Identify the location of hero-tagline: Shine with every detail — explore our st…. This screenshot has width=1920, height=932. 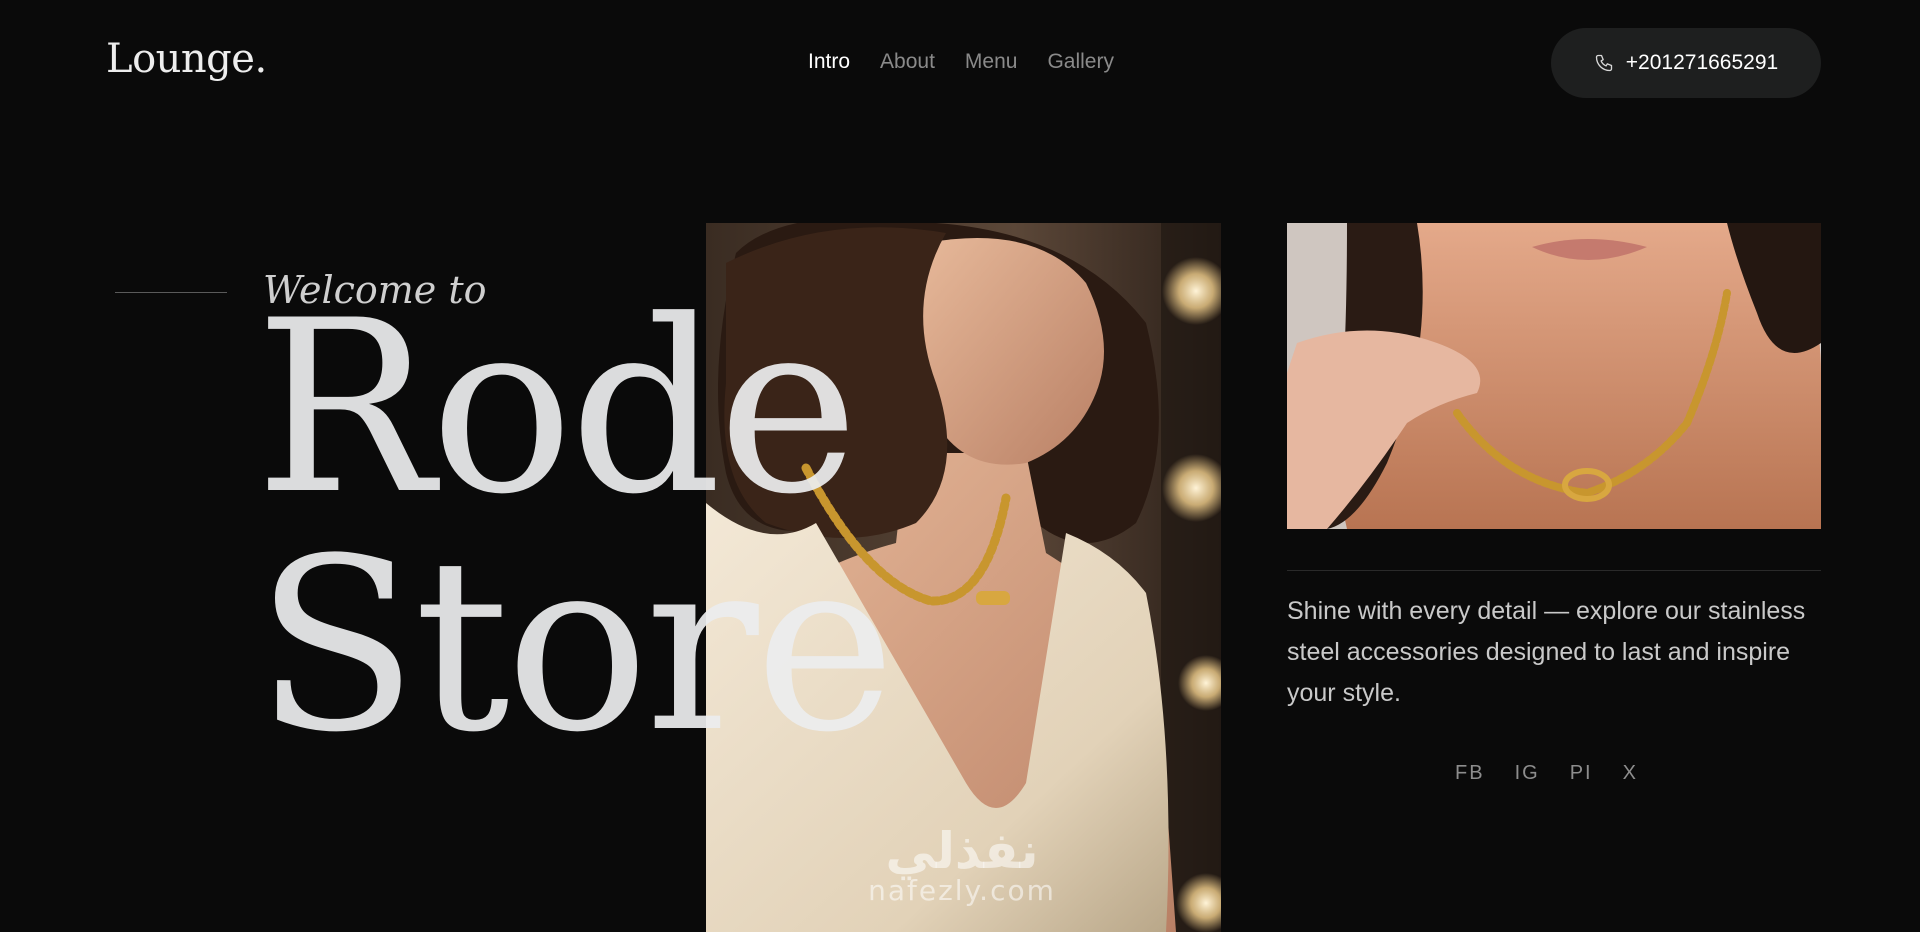
(1546, 652).